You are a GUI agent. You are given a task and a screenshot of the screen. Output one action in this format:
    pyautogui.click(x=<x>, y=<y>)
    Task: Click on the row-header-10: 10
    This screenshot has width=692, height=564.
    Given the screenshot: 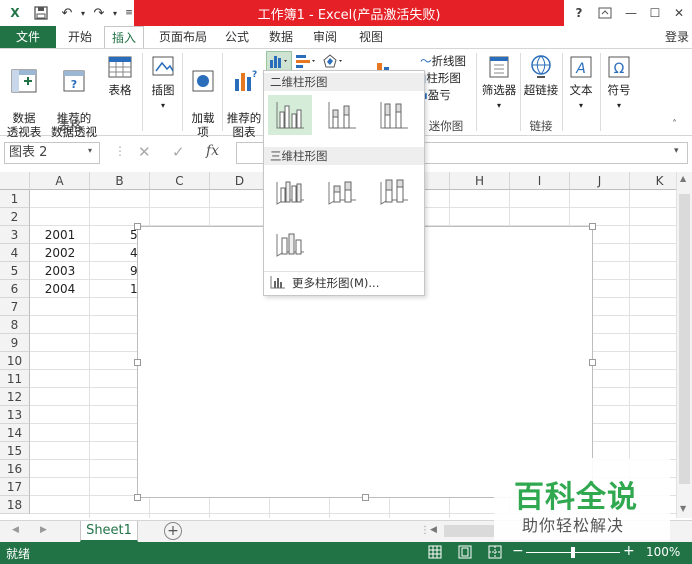 What is the action you would take?
    pyautogui.click(x=15, y=361)
    